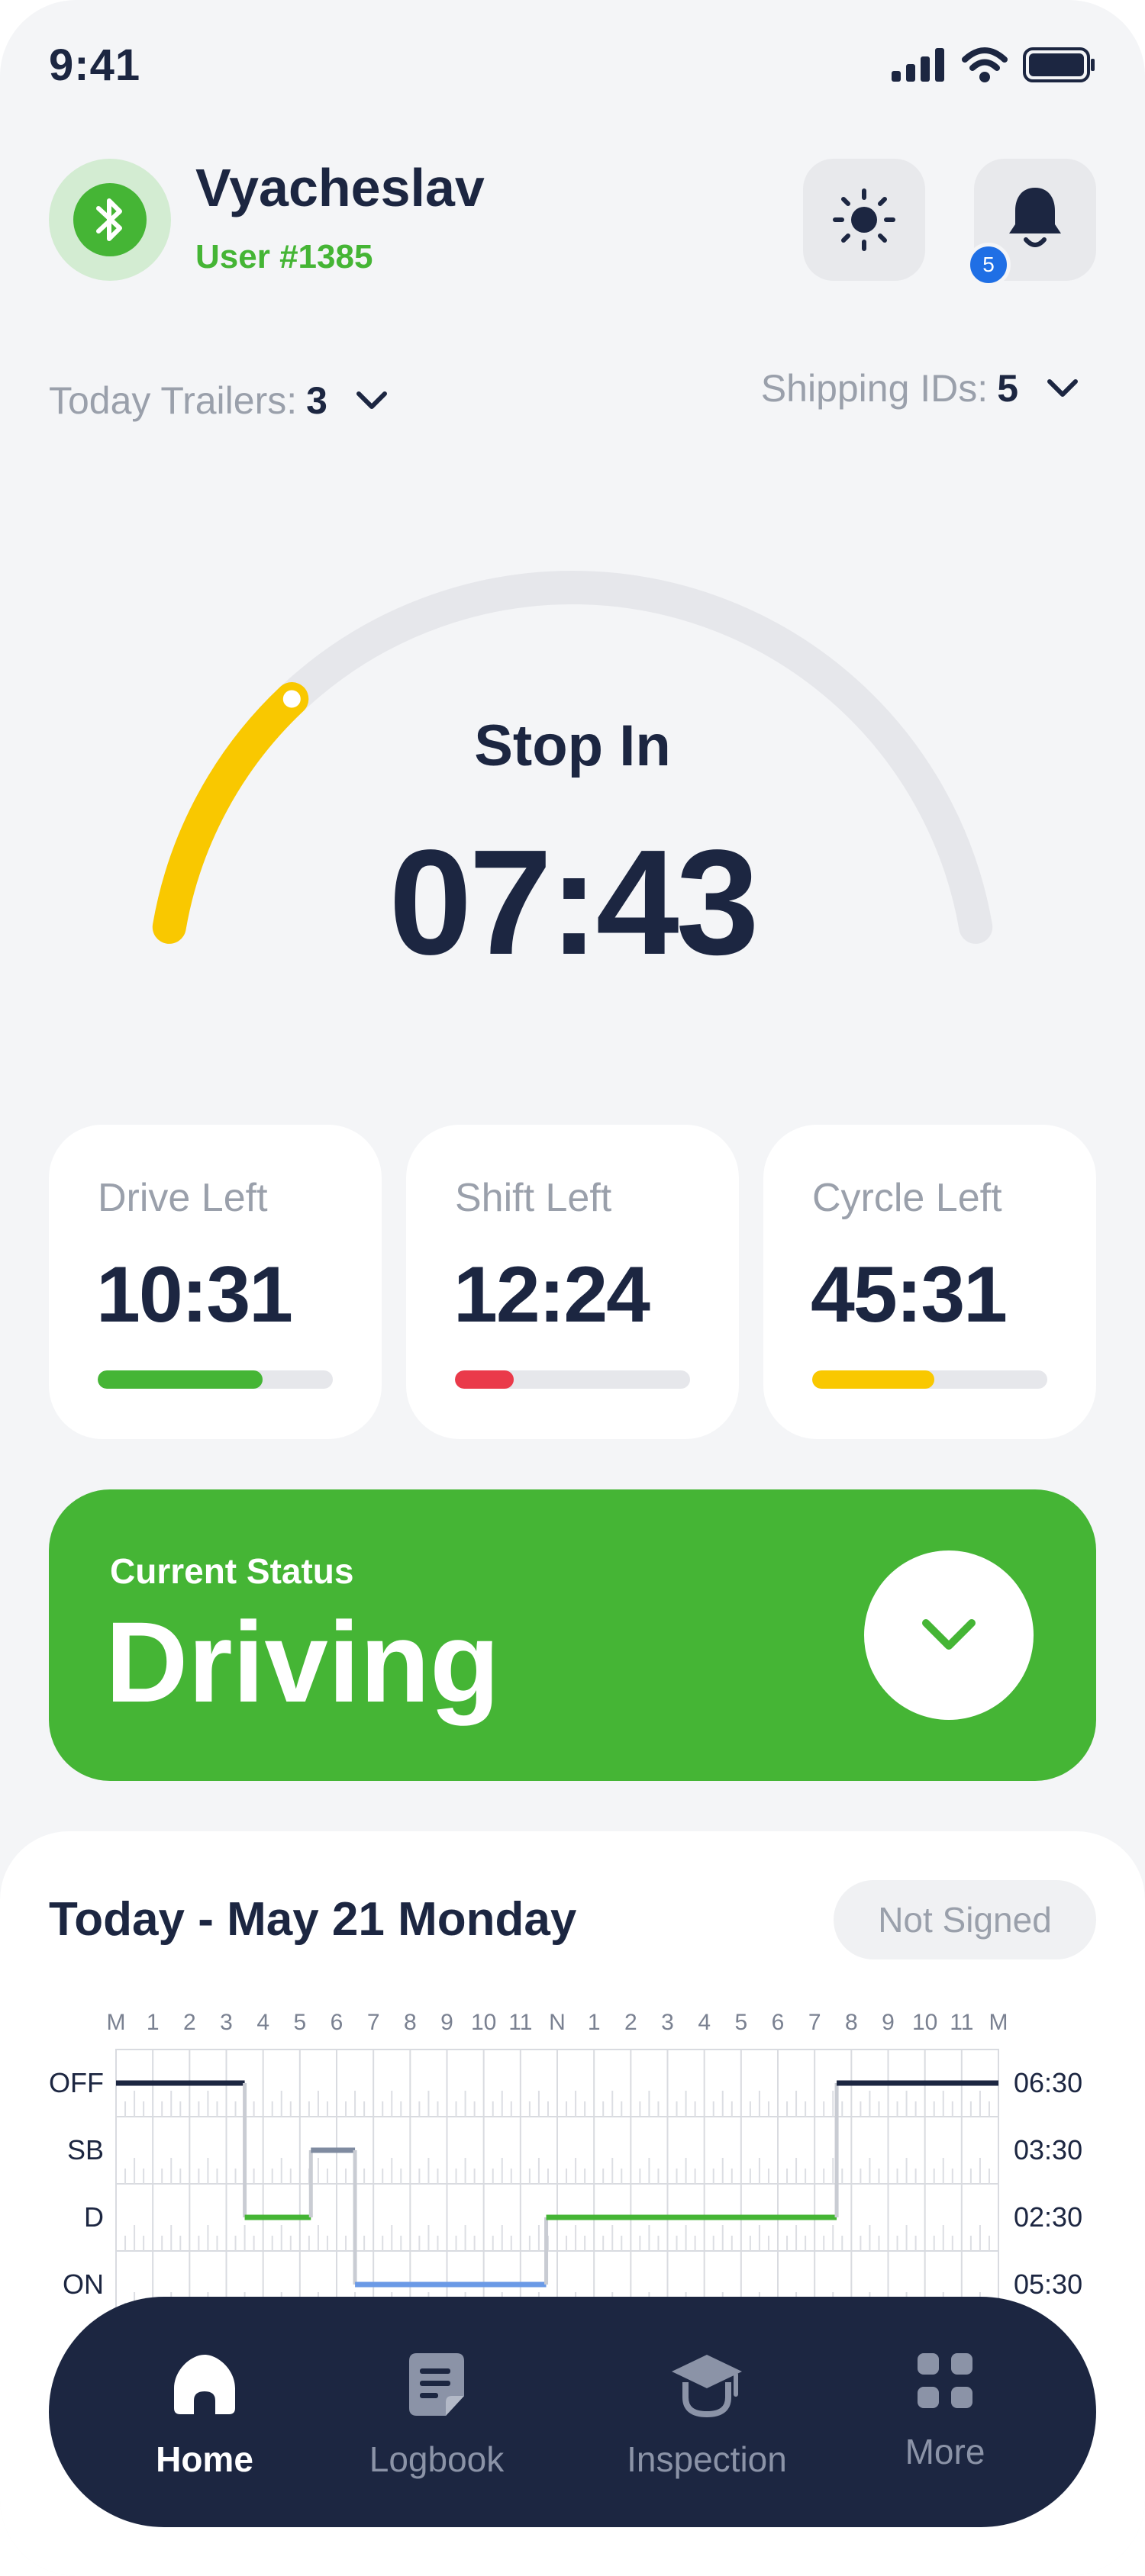 This screenshot has height=2576, width=1145. I want to click on user-id: User #1385, so click(284, 256).